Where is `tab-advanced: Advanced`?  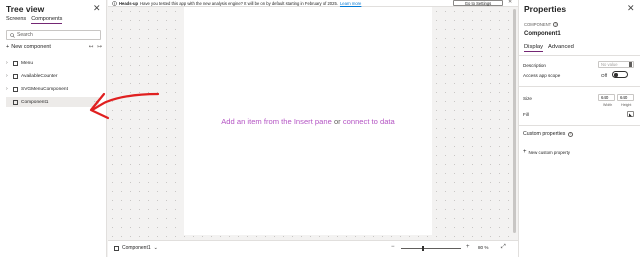
tab-advanced: Advanced is located at coordinates (561, 48).